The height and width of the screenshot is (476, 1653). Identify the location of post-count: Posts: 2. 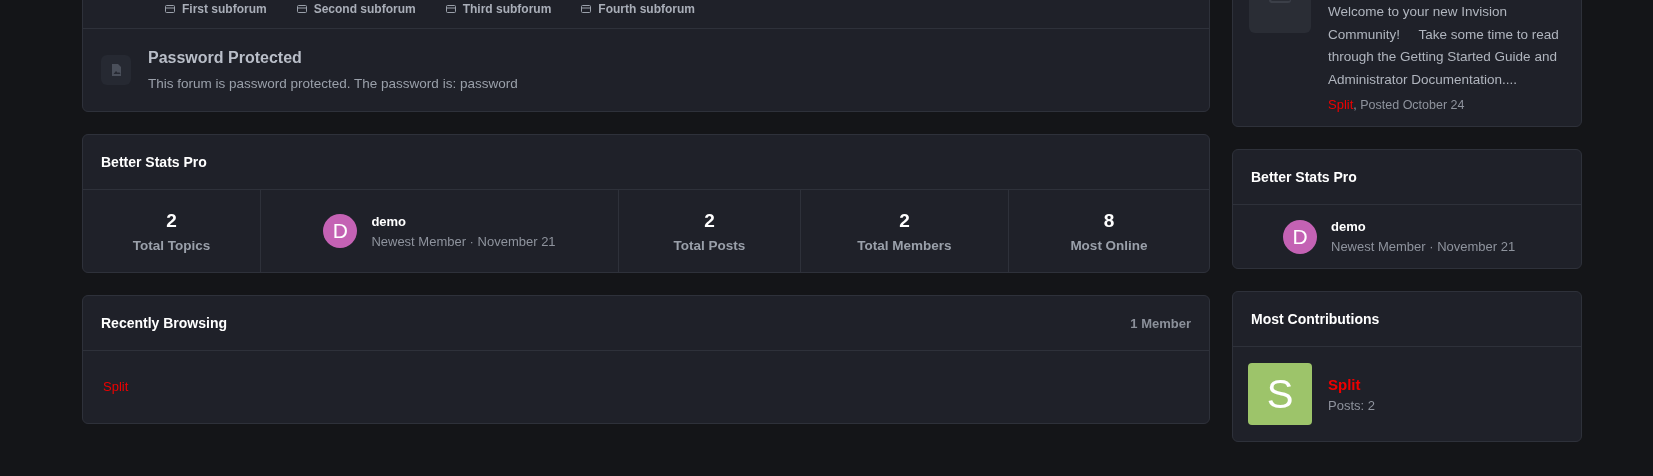
(1351, 405).